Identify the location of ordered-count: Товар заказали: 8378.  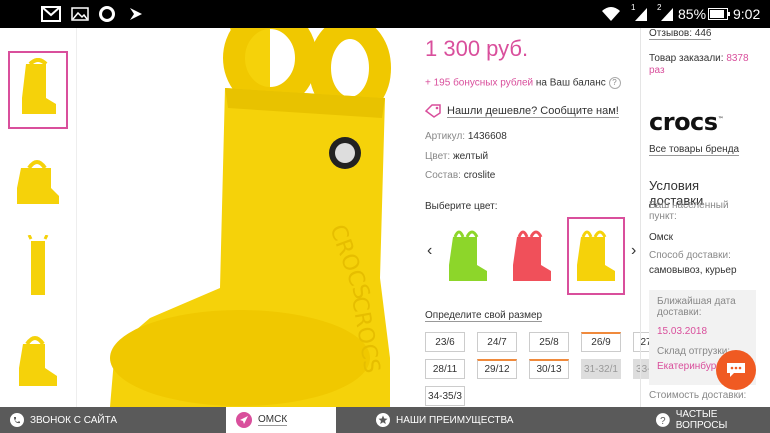
(699, 58).